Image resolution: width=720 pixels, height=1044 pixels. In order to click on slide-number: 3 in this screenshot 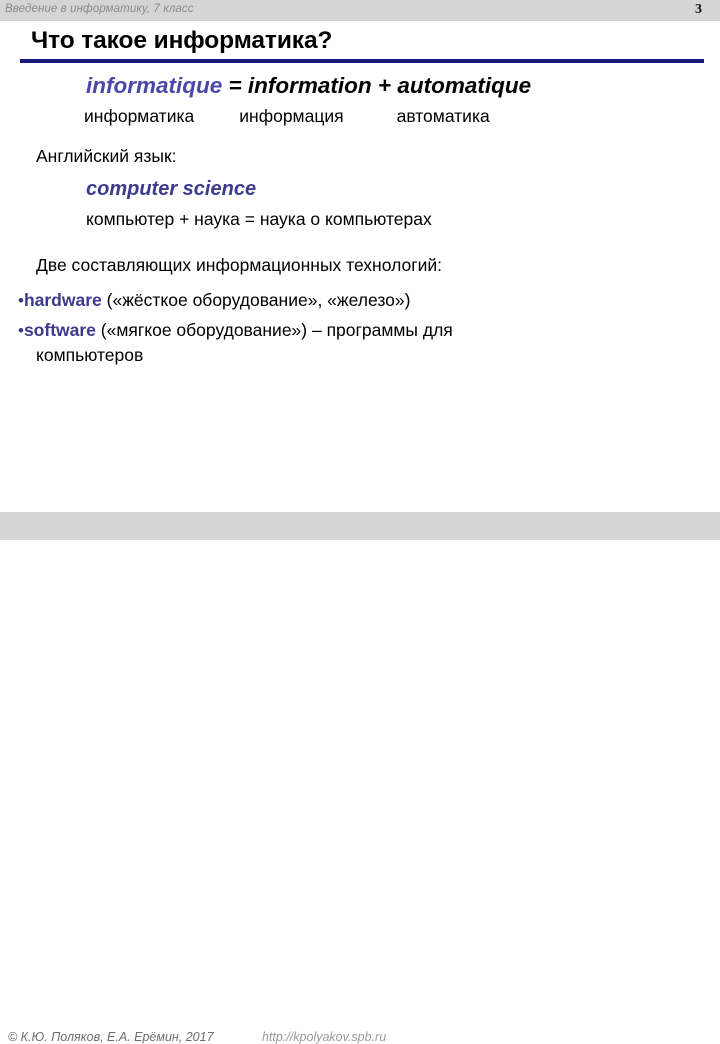, I will do `click(698, 9)`.